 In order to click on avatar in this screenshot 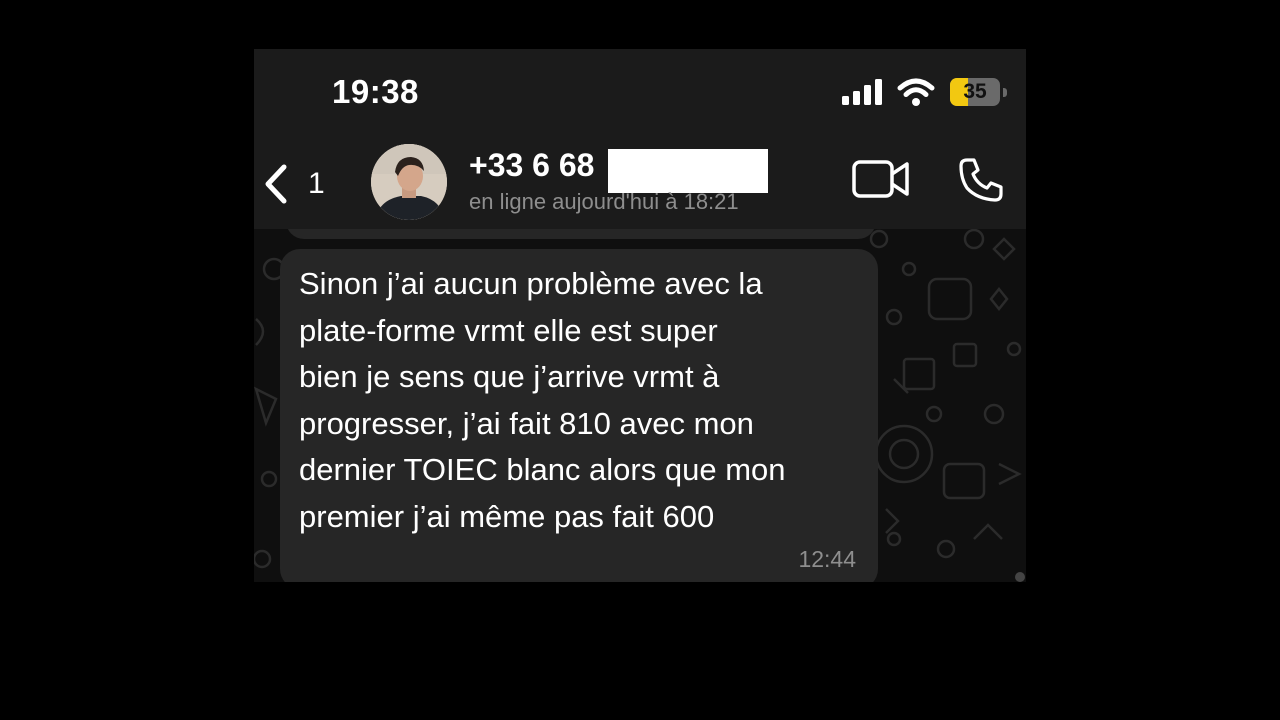, I will do `click(409, 182)`.